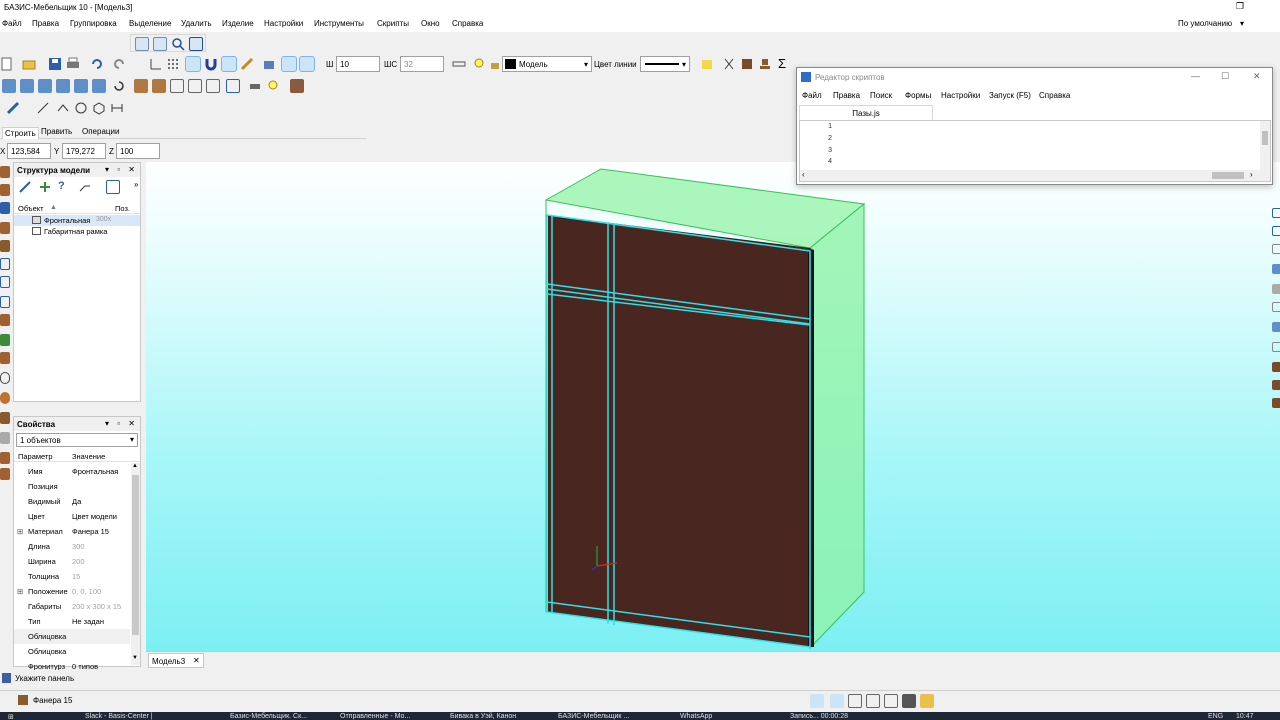 The height and width of the screenshot is (720, 1280). Describe the element at coordinates (193, 64) in the screenshot. I see `snap-line-icon` at that location.